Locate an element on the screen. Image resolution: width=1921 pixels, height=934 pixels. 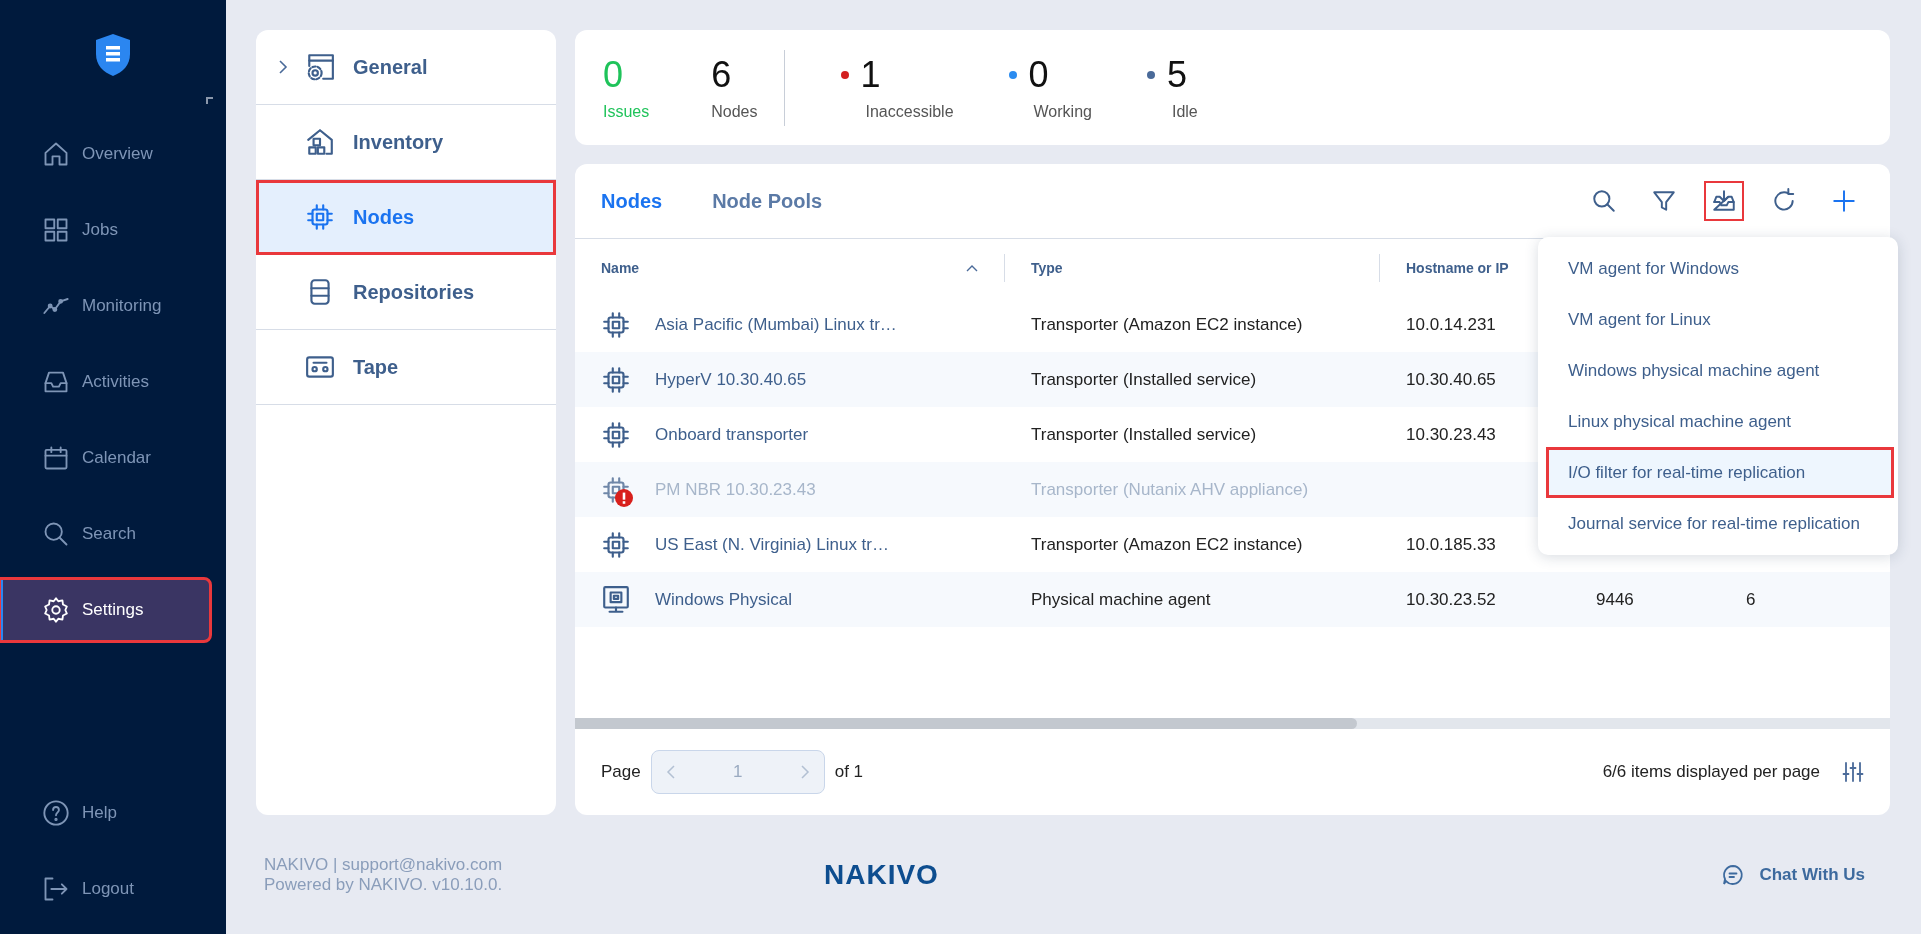
menu-item: Journal service for real-time replication is located at coordinates (1720, 523).